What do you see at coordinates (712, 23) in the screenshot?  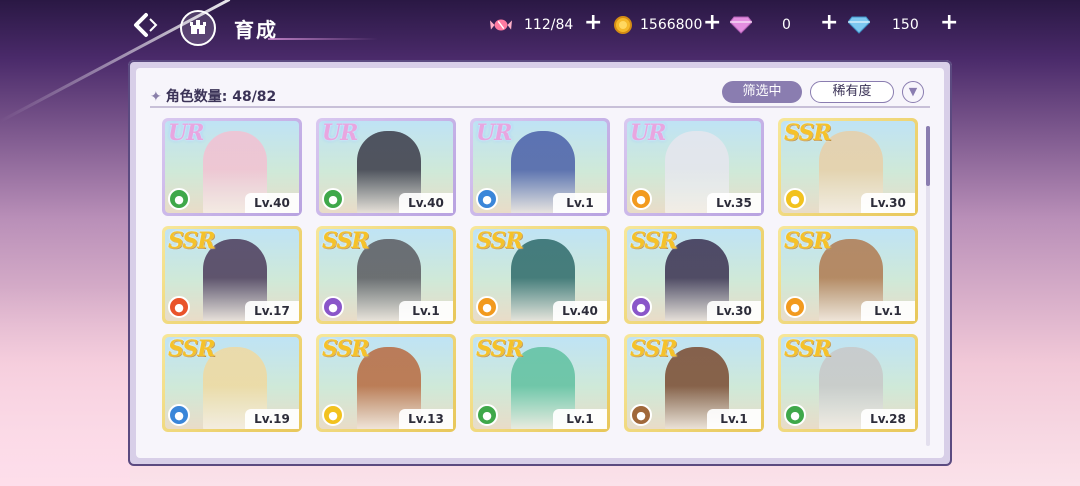 I see `add-gold-button: +` at bounding box center [712, 23].